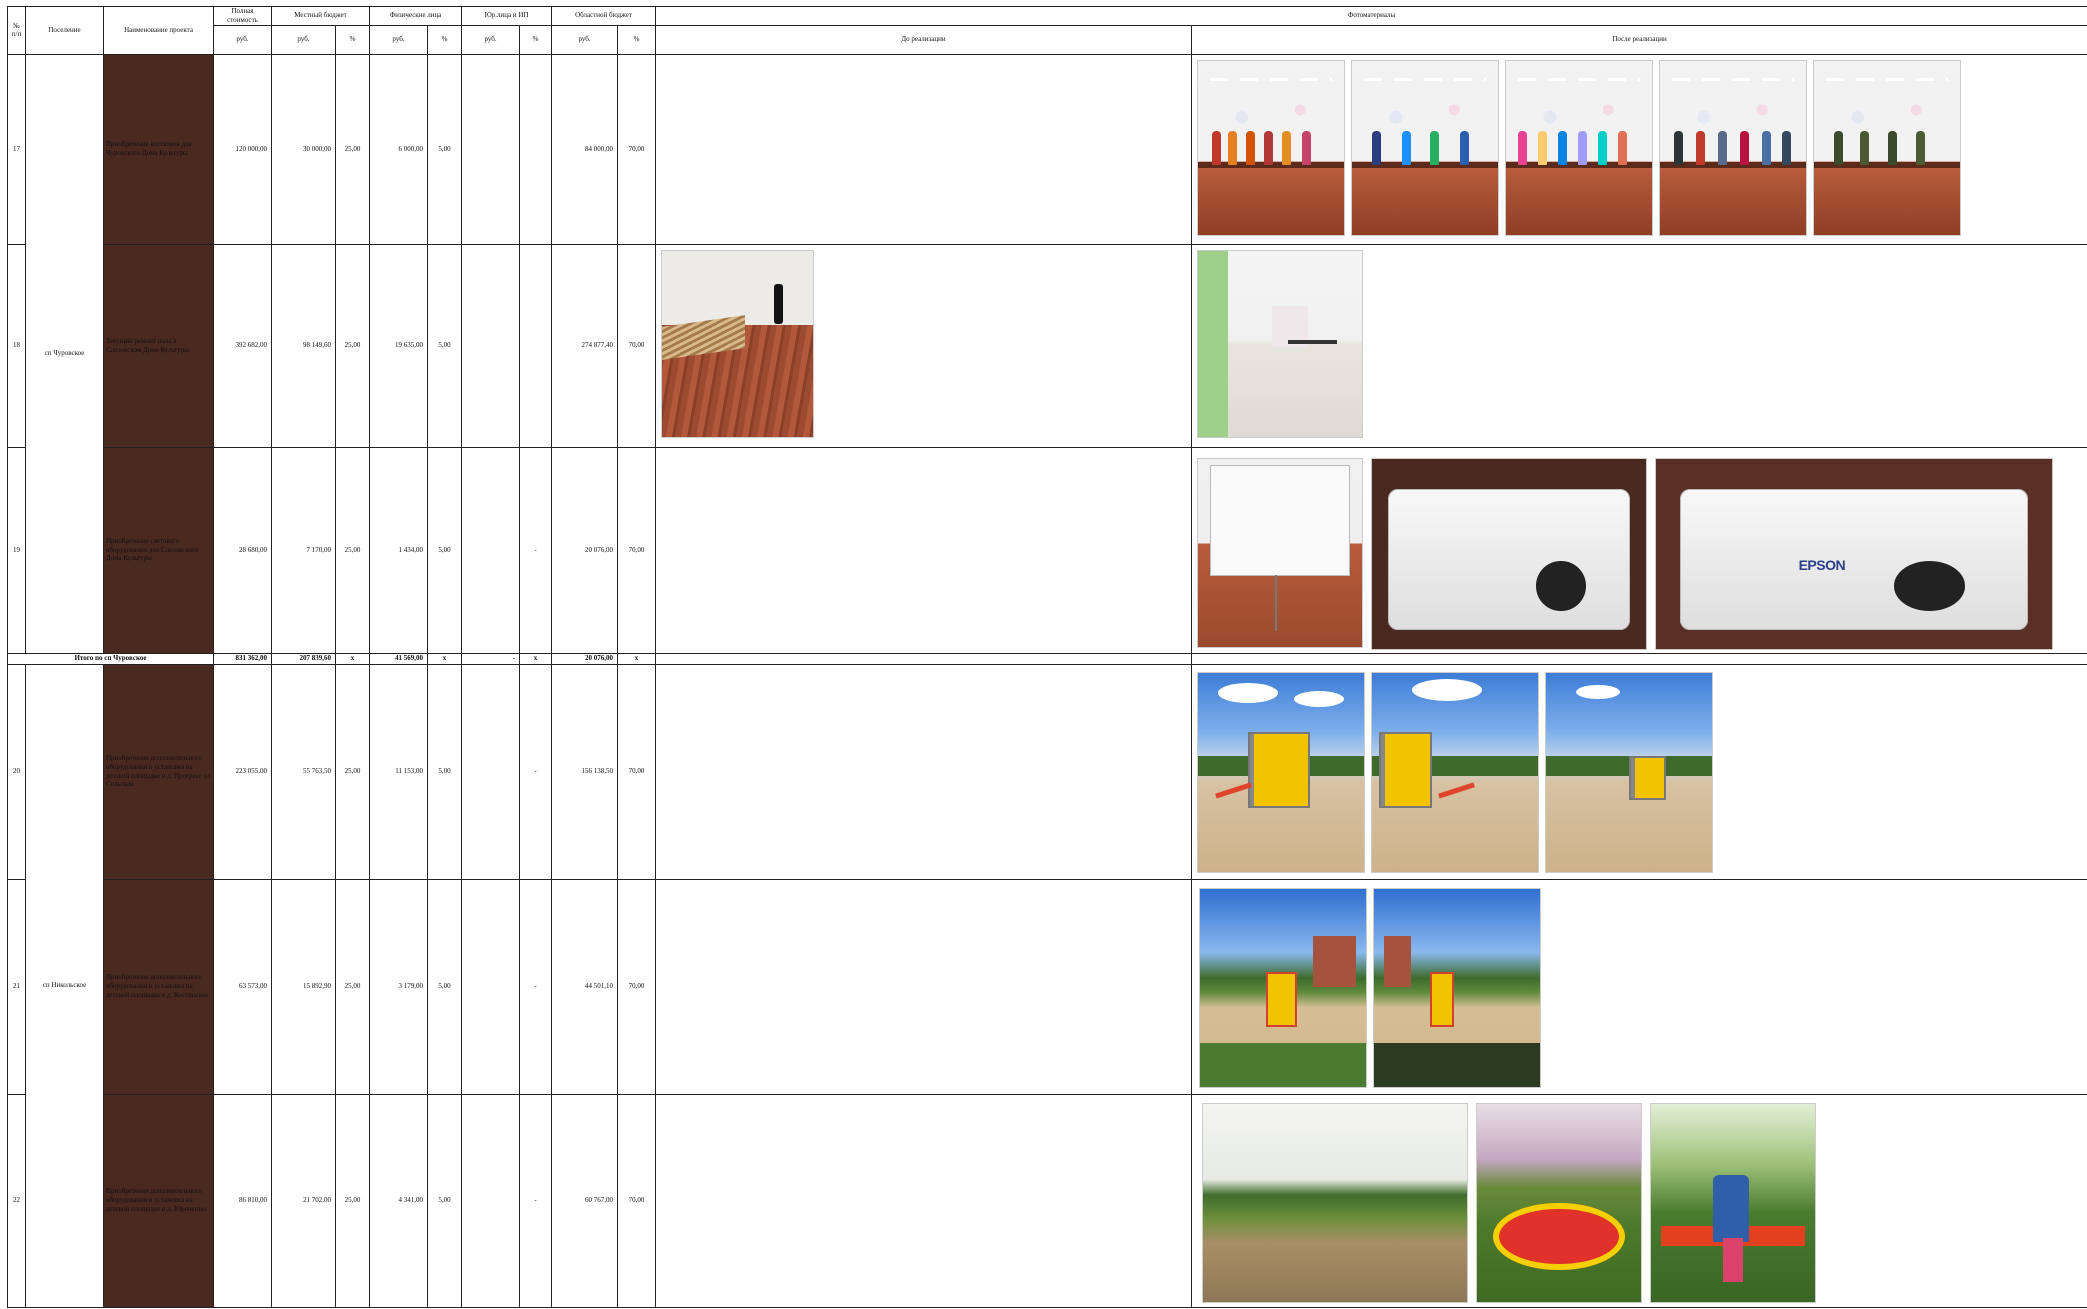 Image resolution: width=2087 pixels, height=1309 pixels. I want to click on carousel-photo, so click(1559, 1202).